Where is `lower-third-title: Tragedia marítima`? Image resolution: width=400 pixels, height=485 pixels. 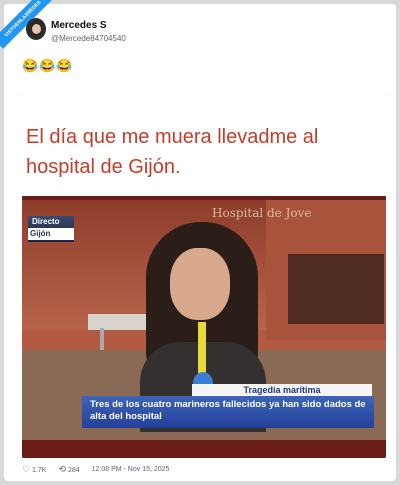
lower-third-title: Tragedia marítima is located at coordinates (282, 390).